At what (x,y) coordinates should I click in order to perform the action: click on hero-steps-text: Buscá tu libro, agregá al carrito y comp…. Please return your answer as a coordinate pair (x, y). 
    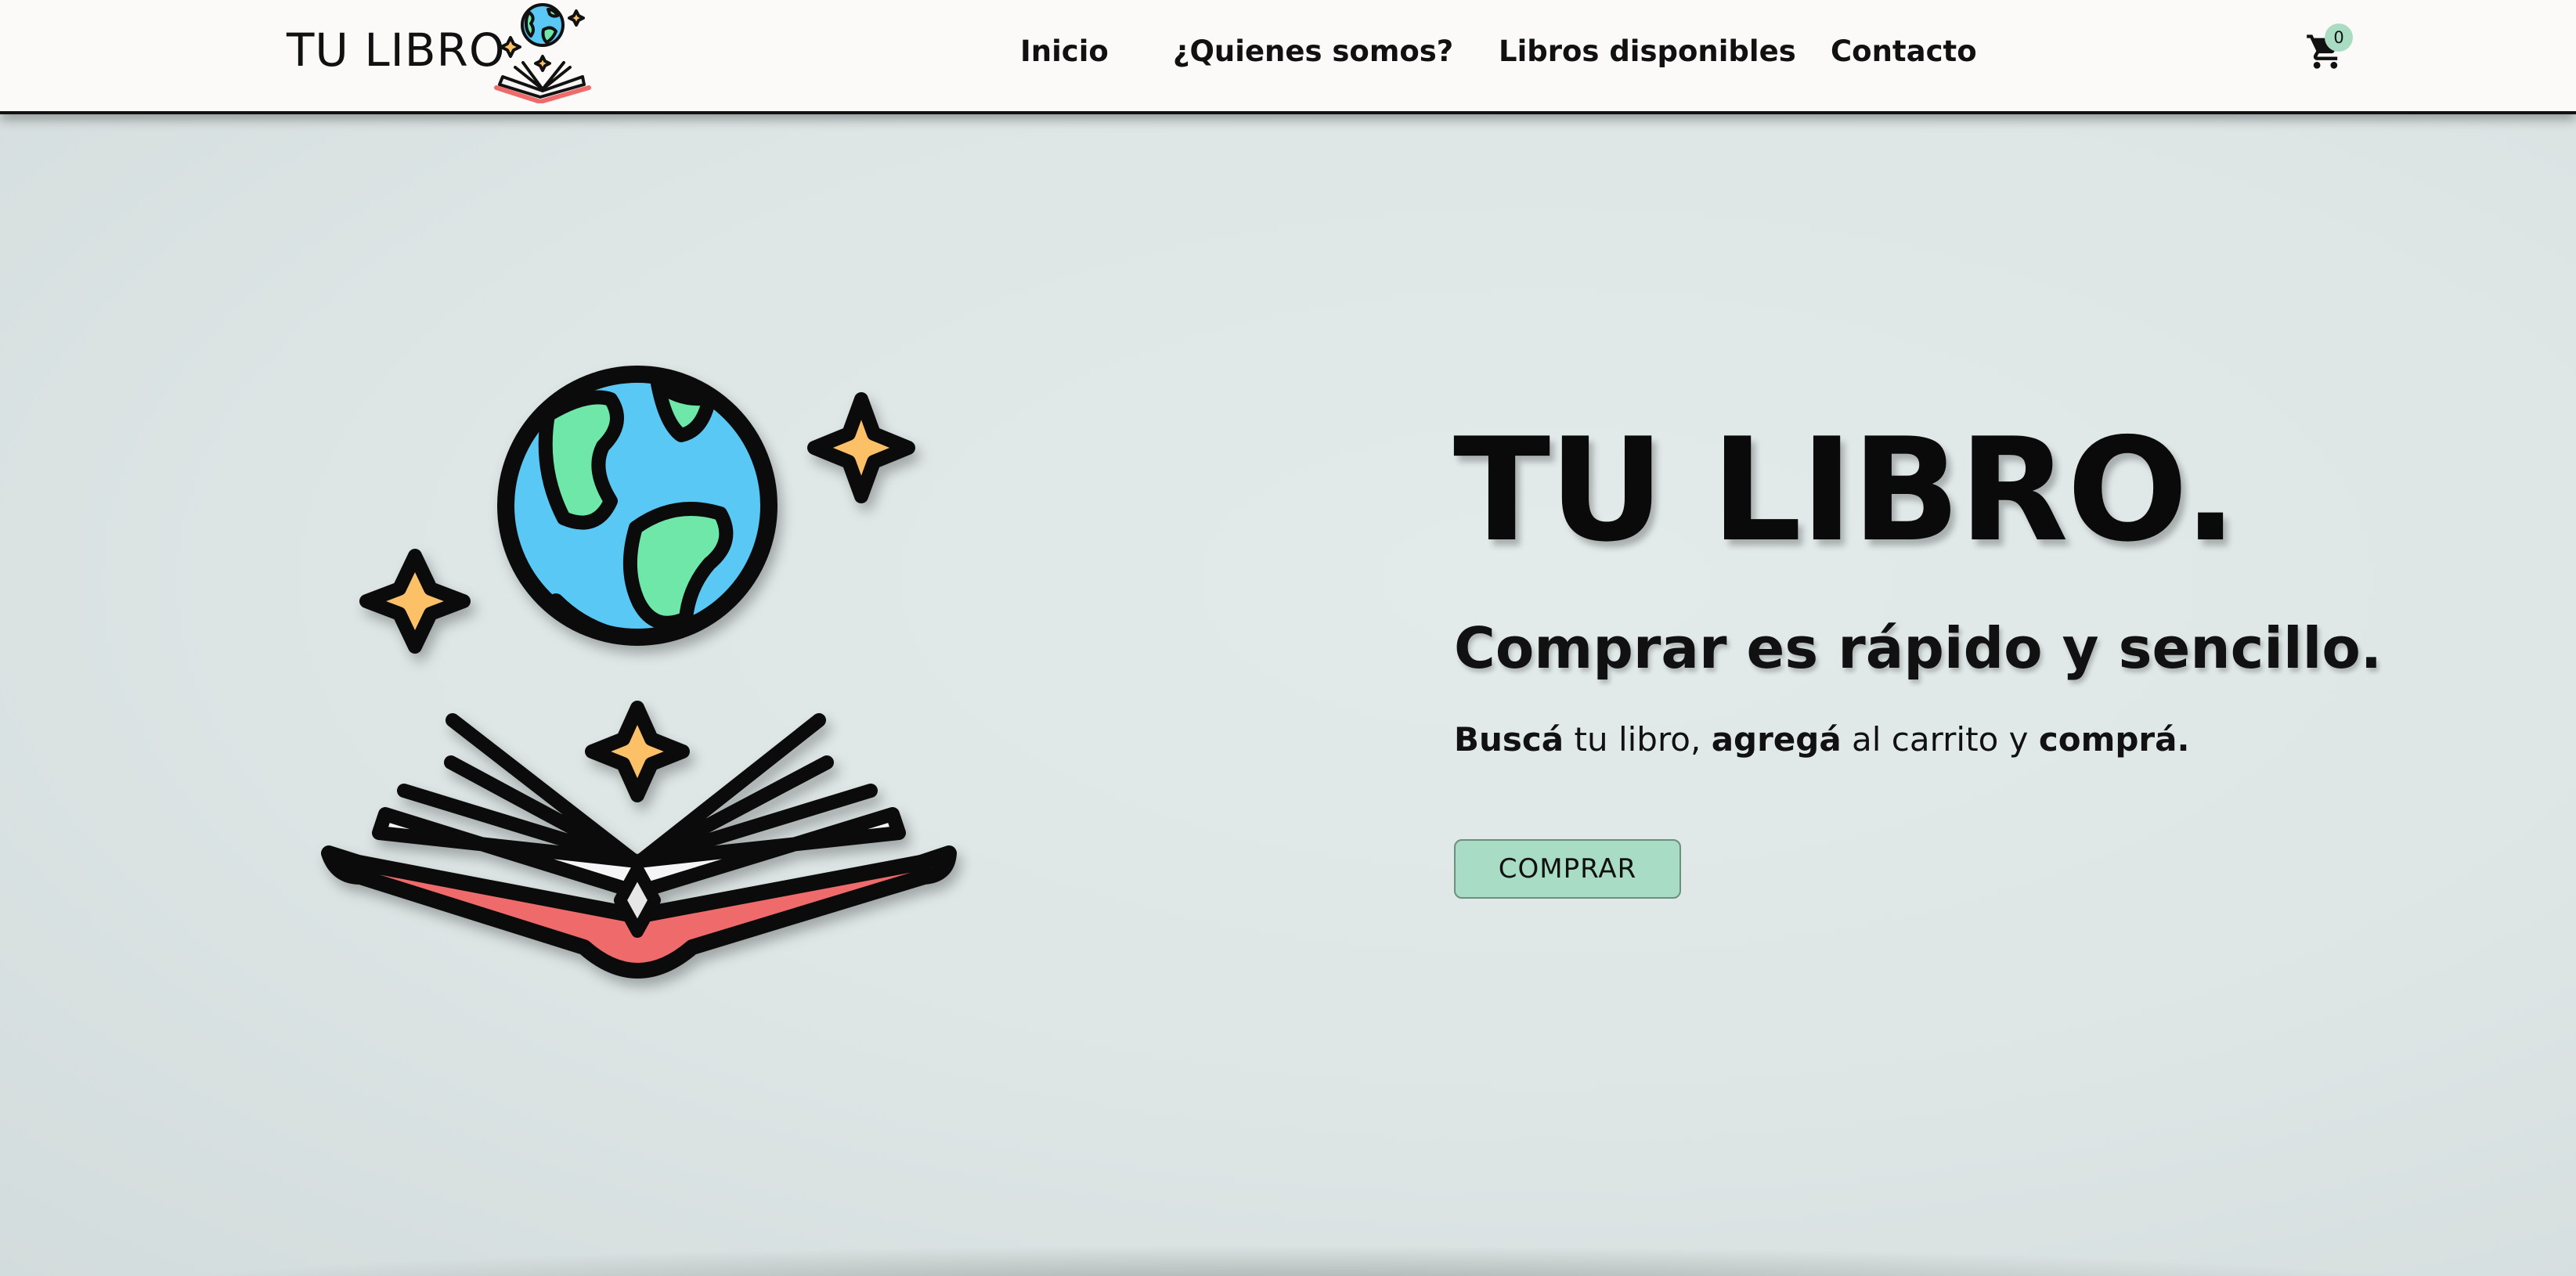
    Looking at the image, I should click on (1821, 740).